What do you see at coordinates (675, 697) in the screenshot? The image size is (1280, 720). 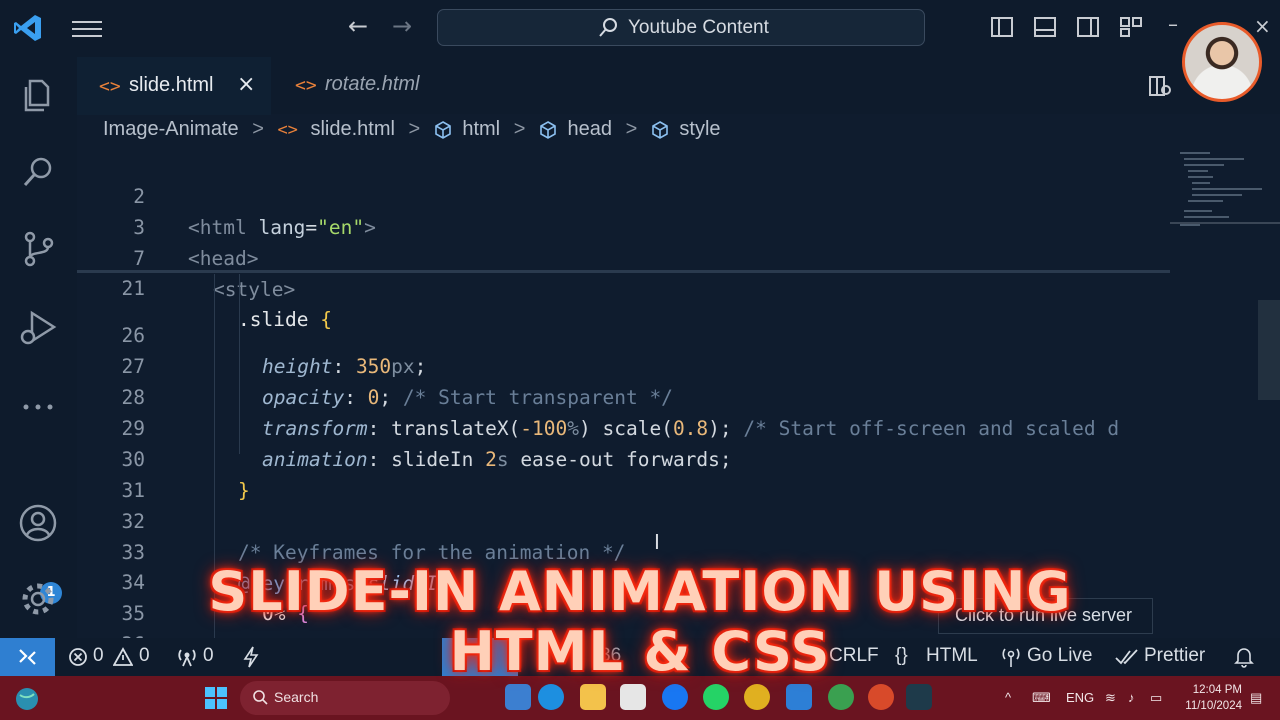 I see `facebook-icon` at bounding box center [675, 697].